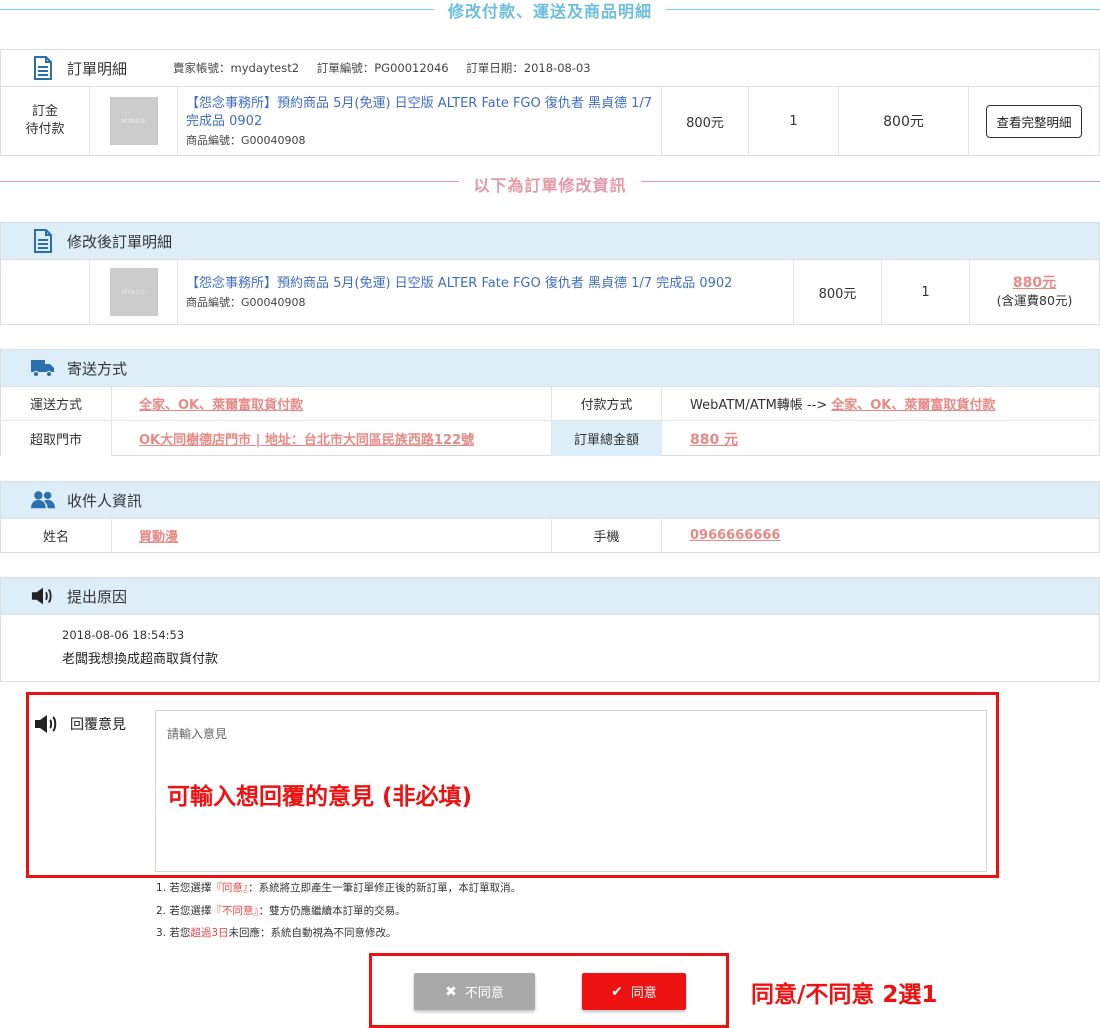 The image size is (1100, 1028). Describe the element at coordinates (221, 405) in the screenshot. I see `ship-method-value: 全家、OK、萊爾富取貨付款` at that location.